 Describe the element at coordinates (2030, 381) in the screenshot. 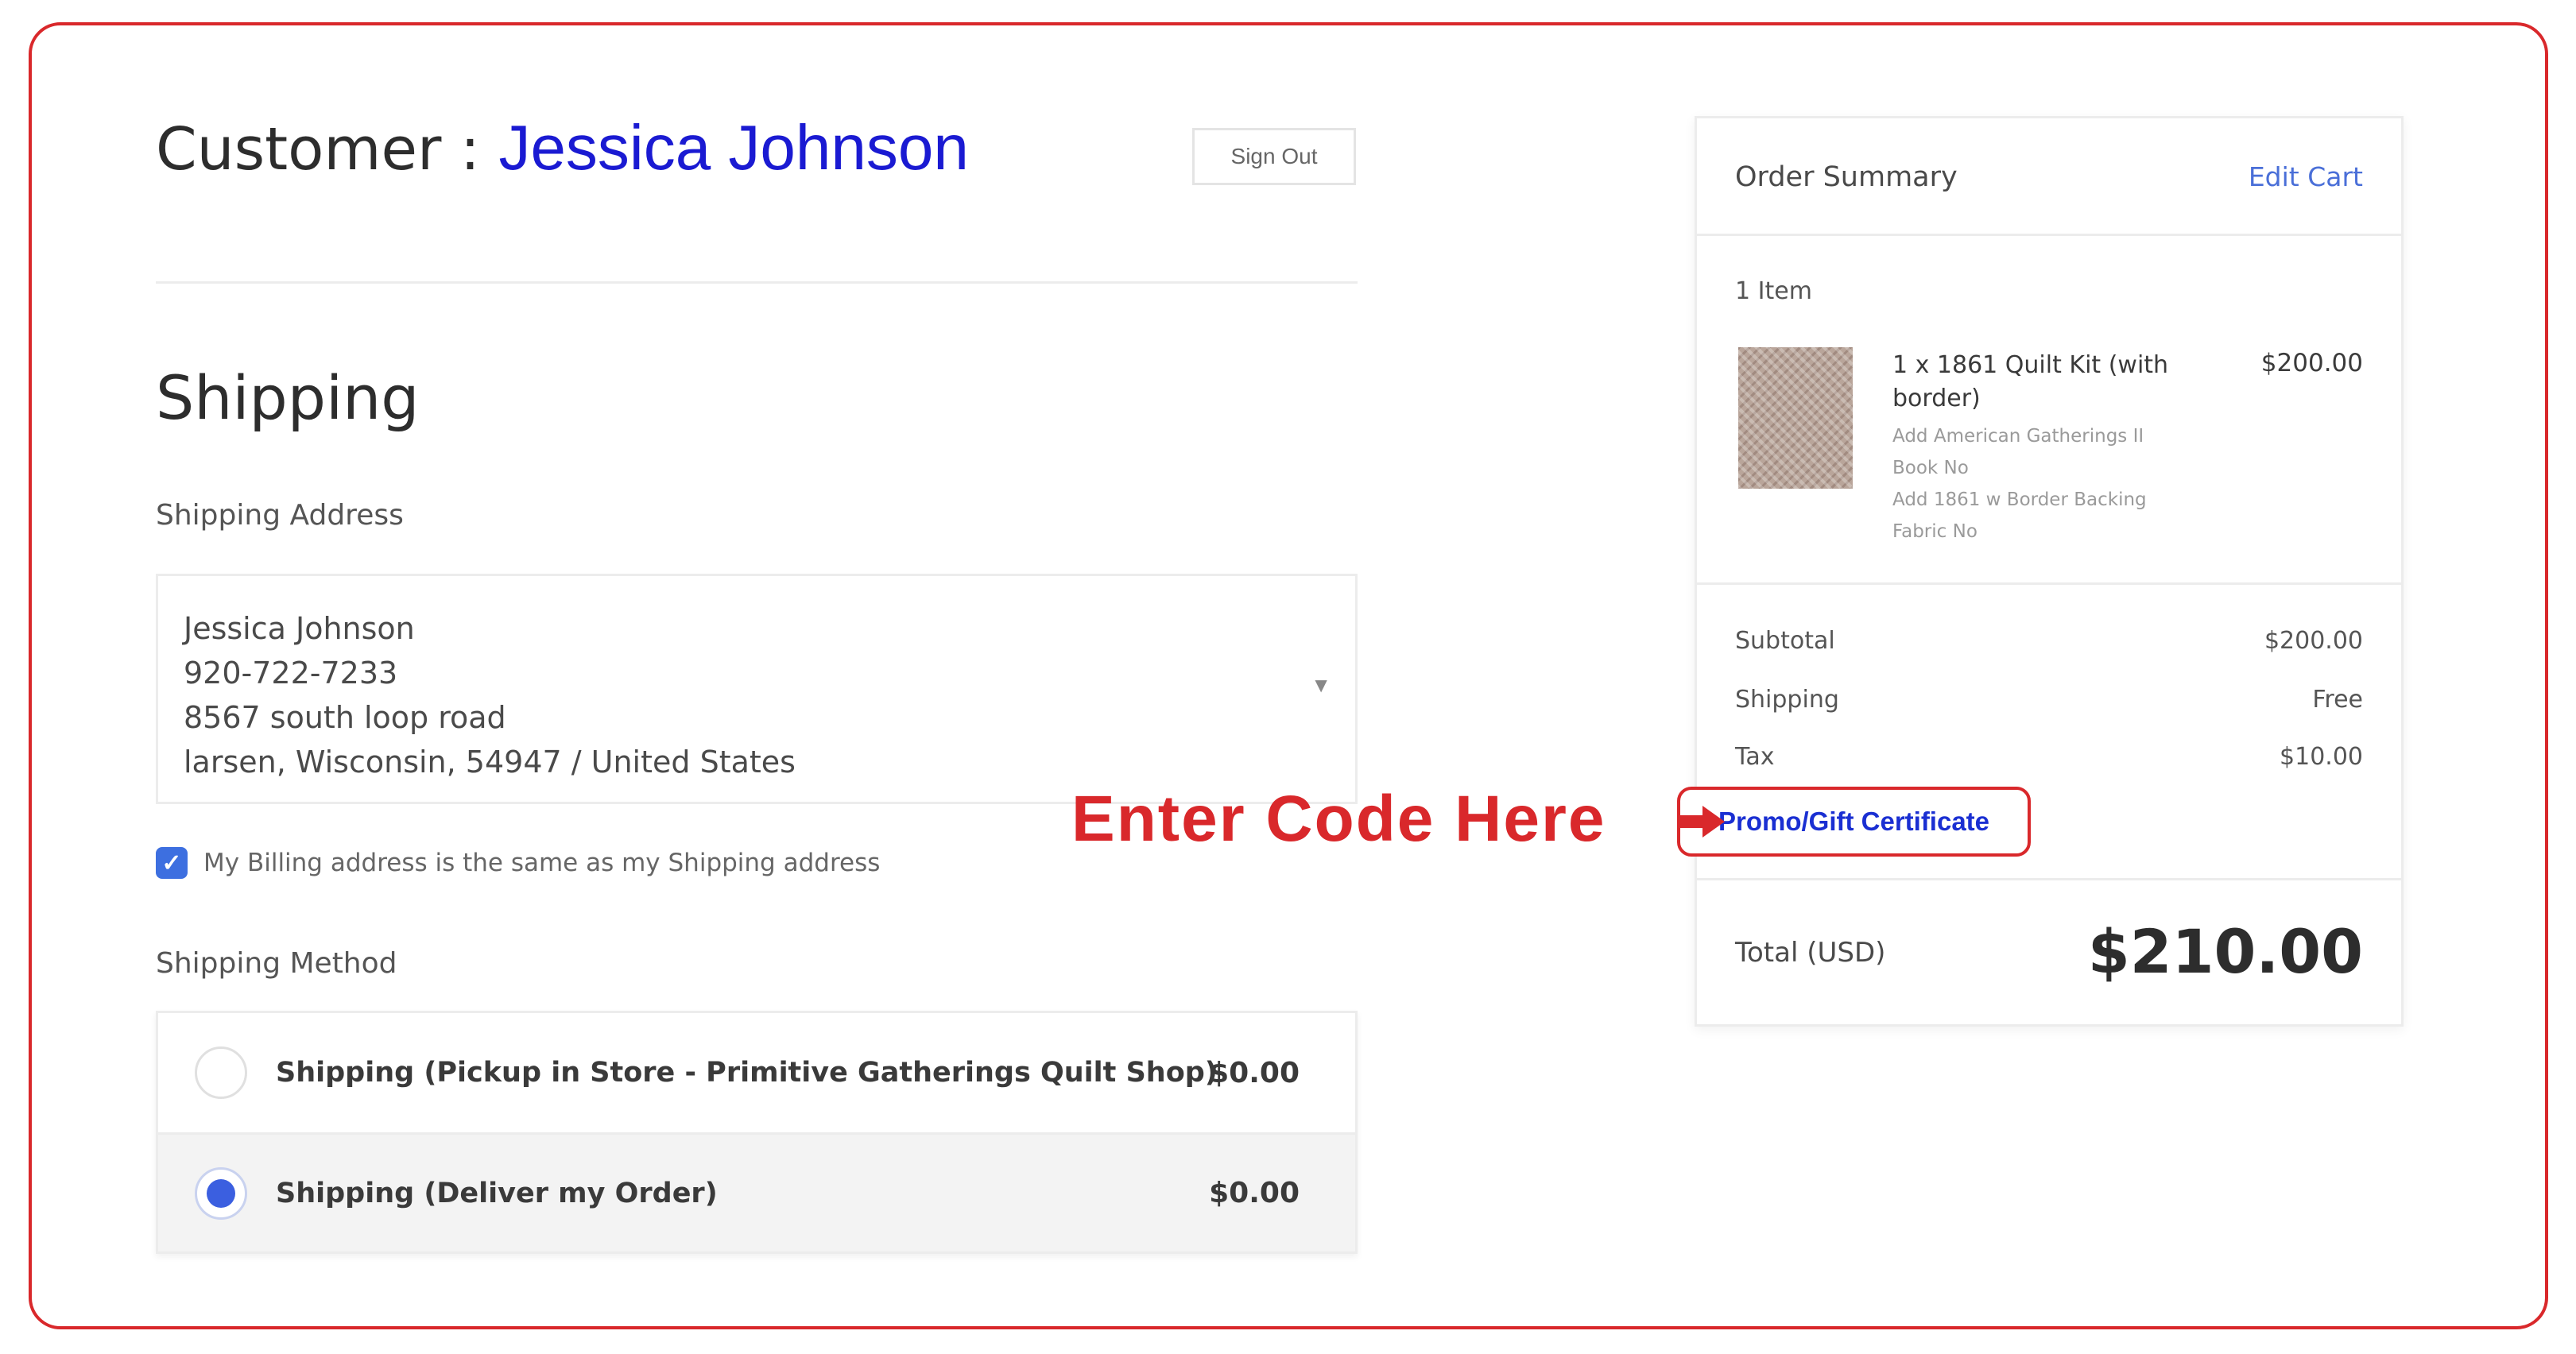

I see `product-name: 1 x 1861 Quilt Kit (with border)` at that location.